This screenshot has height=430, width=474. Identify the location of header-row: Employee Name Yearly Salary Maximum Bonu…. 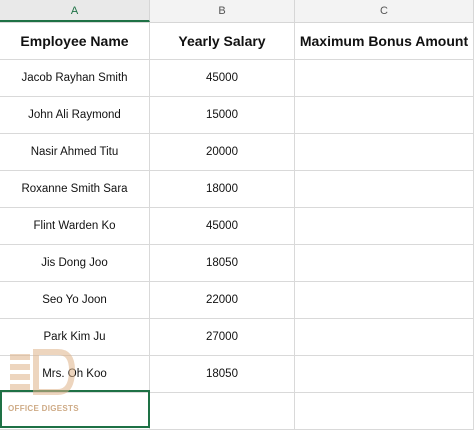
(237, 41).